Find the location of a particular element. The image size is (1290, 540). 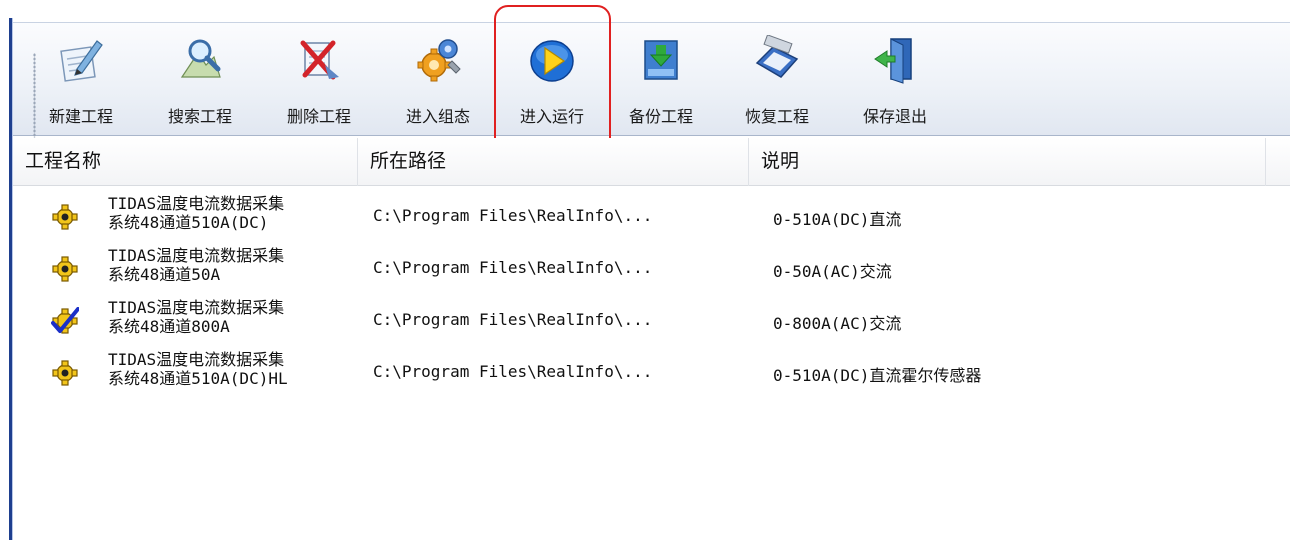

project-name-line2: 系统48通道800A is located at coordinates (169, 326).